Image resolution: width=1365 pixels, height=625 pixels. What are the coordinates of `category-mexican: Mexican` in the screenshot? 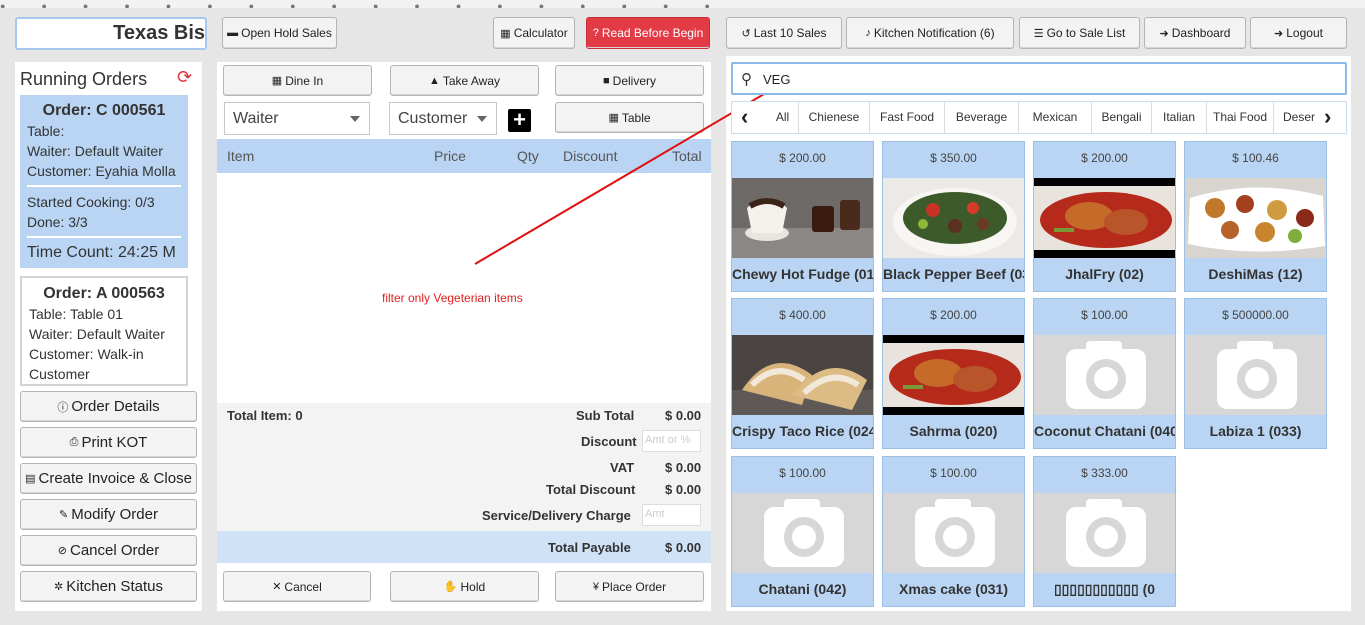 It's located at (1055, 117).